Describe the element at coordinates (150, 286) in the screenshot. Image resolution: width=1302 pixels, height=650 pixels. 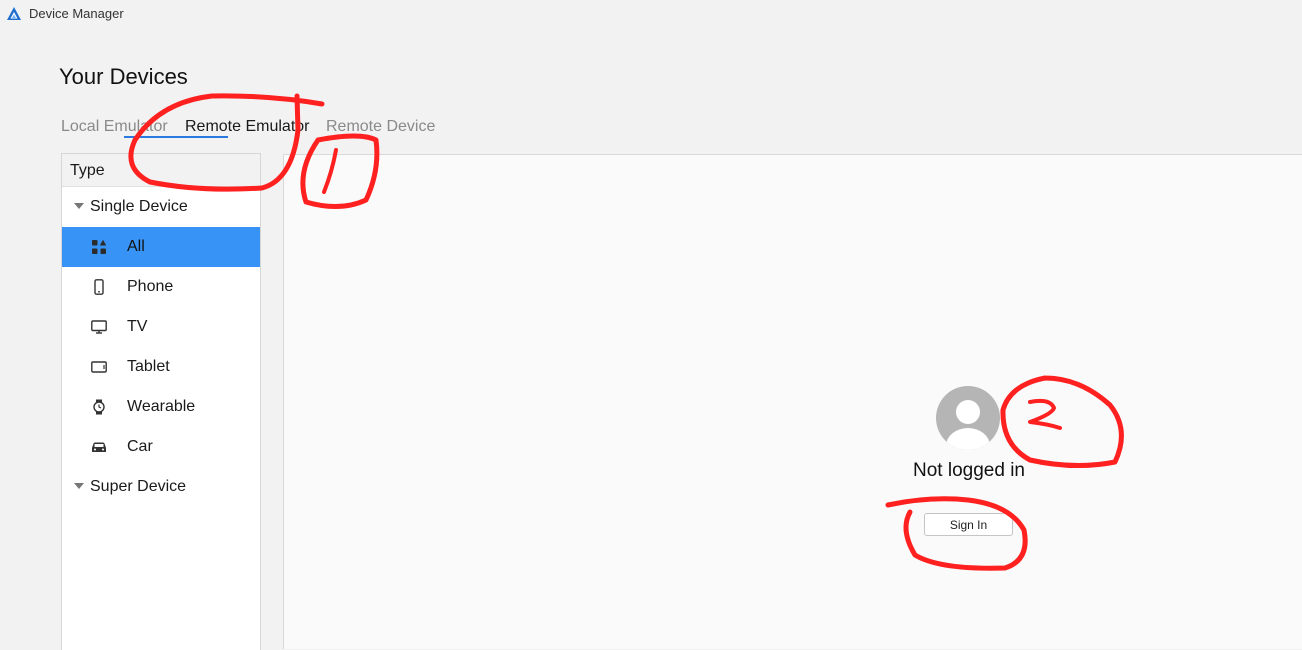
I see `sidebar-item-label: Phone` at that location.